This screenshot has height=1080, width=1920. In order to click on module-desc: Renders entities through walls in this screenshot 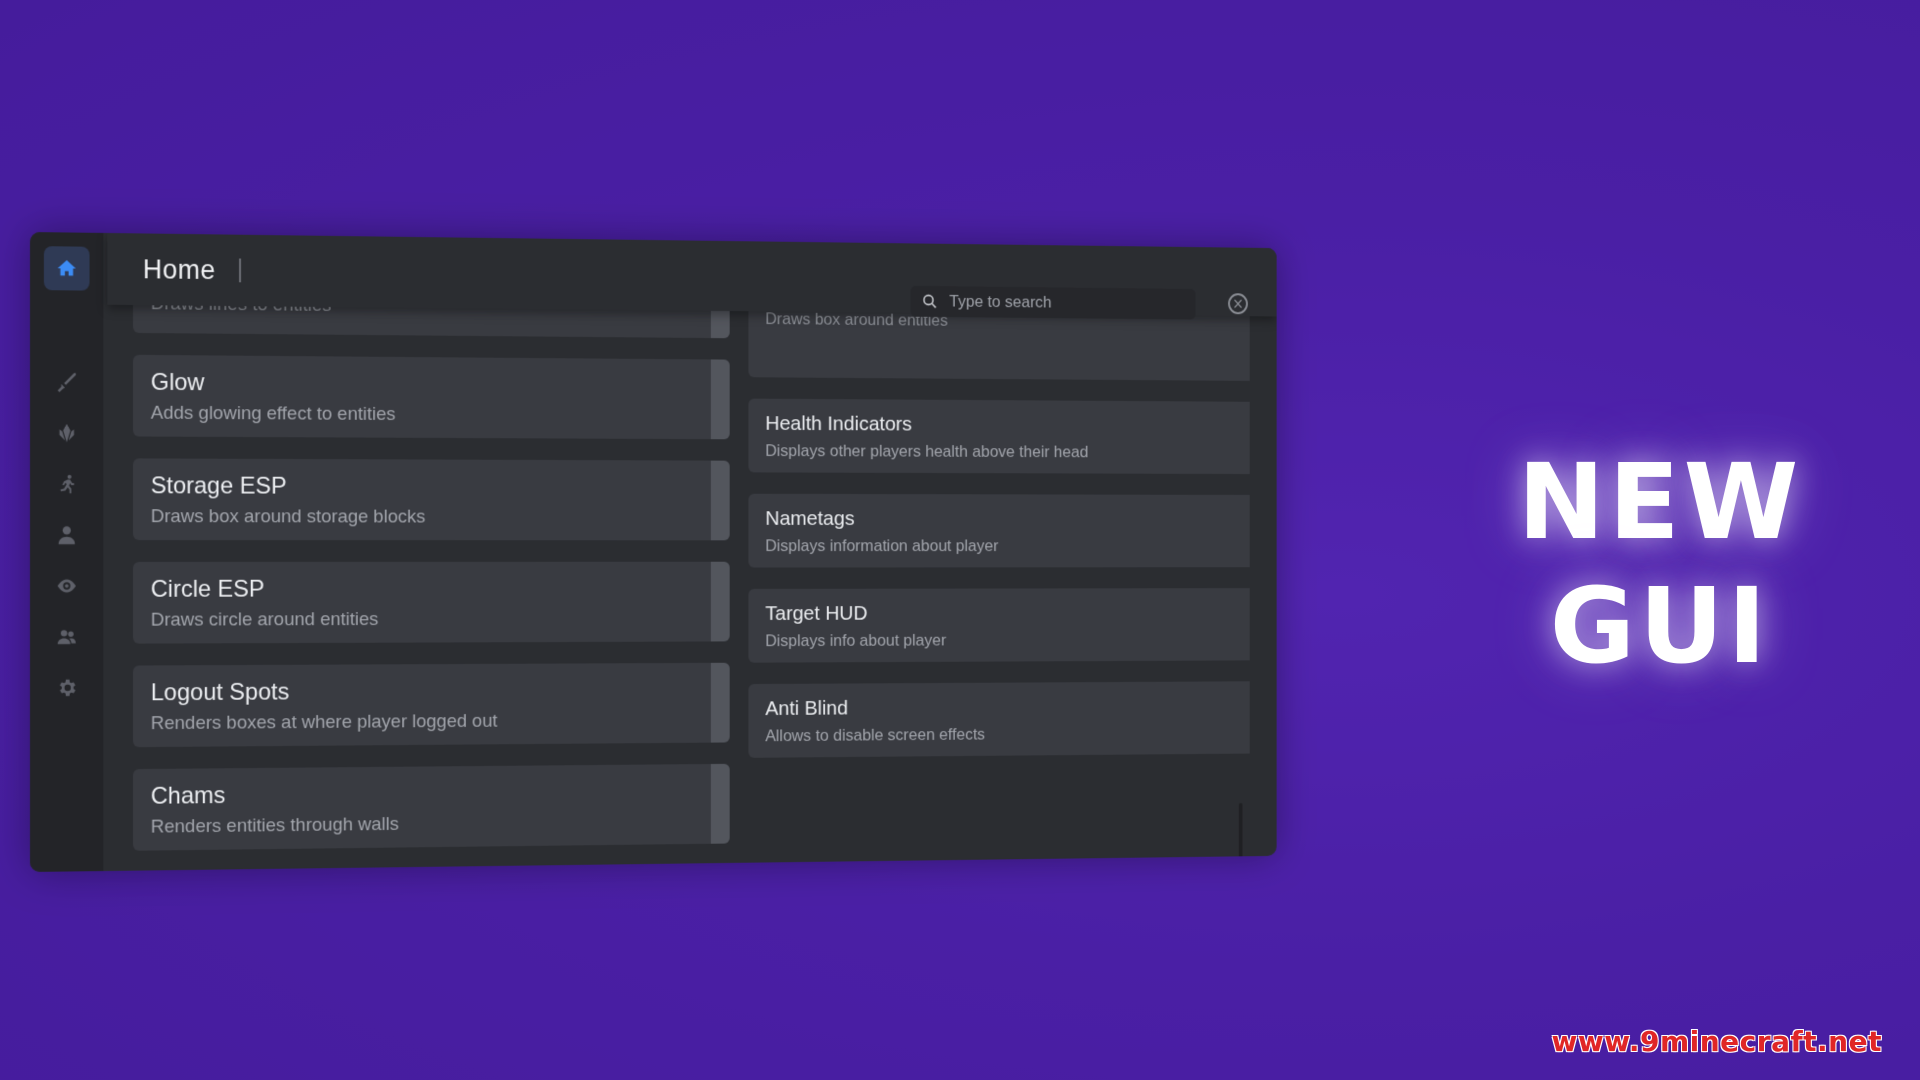, I will do `click(274, 826)`.